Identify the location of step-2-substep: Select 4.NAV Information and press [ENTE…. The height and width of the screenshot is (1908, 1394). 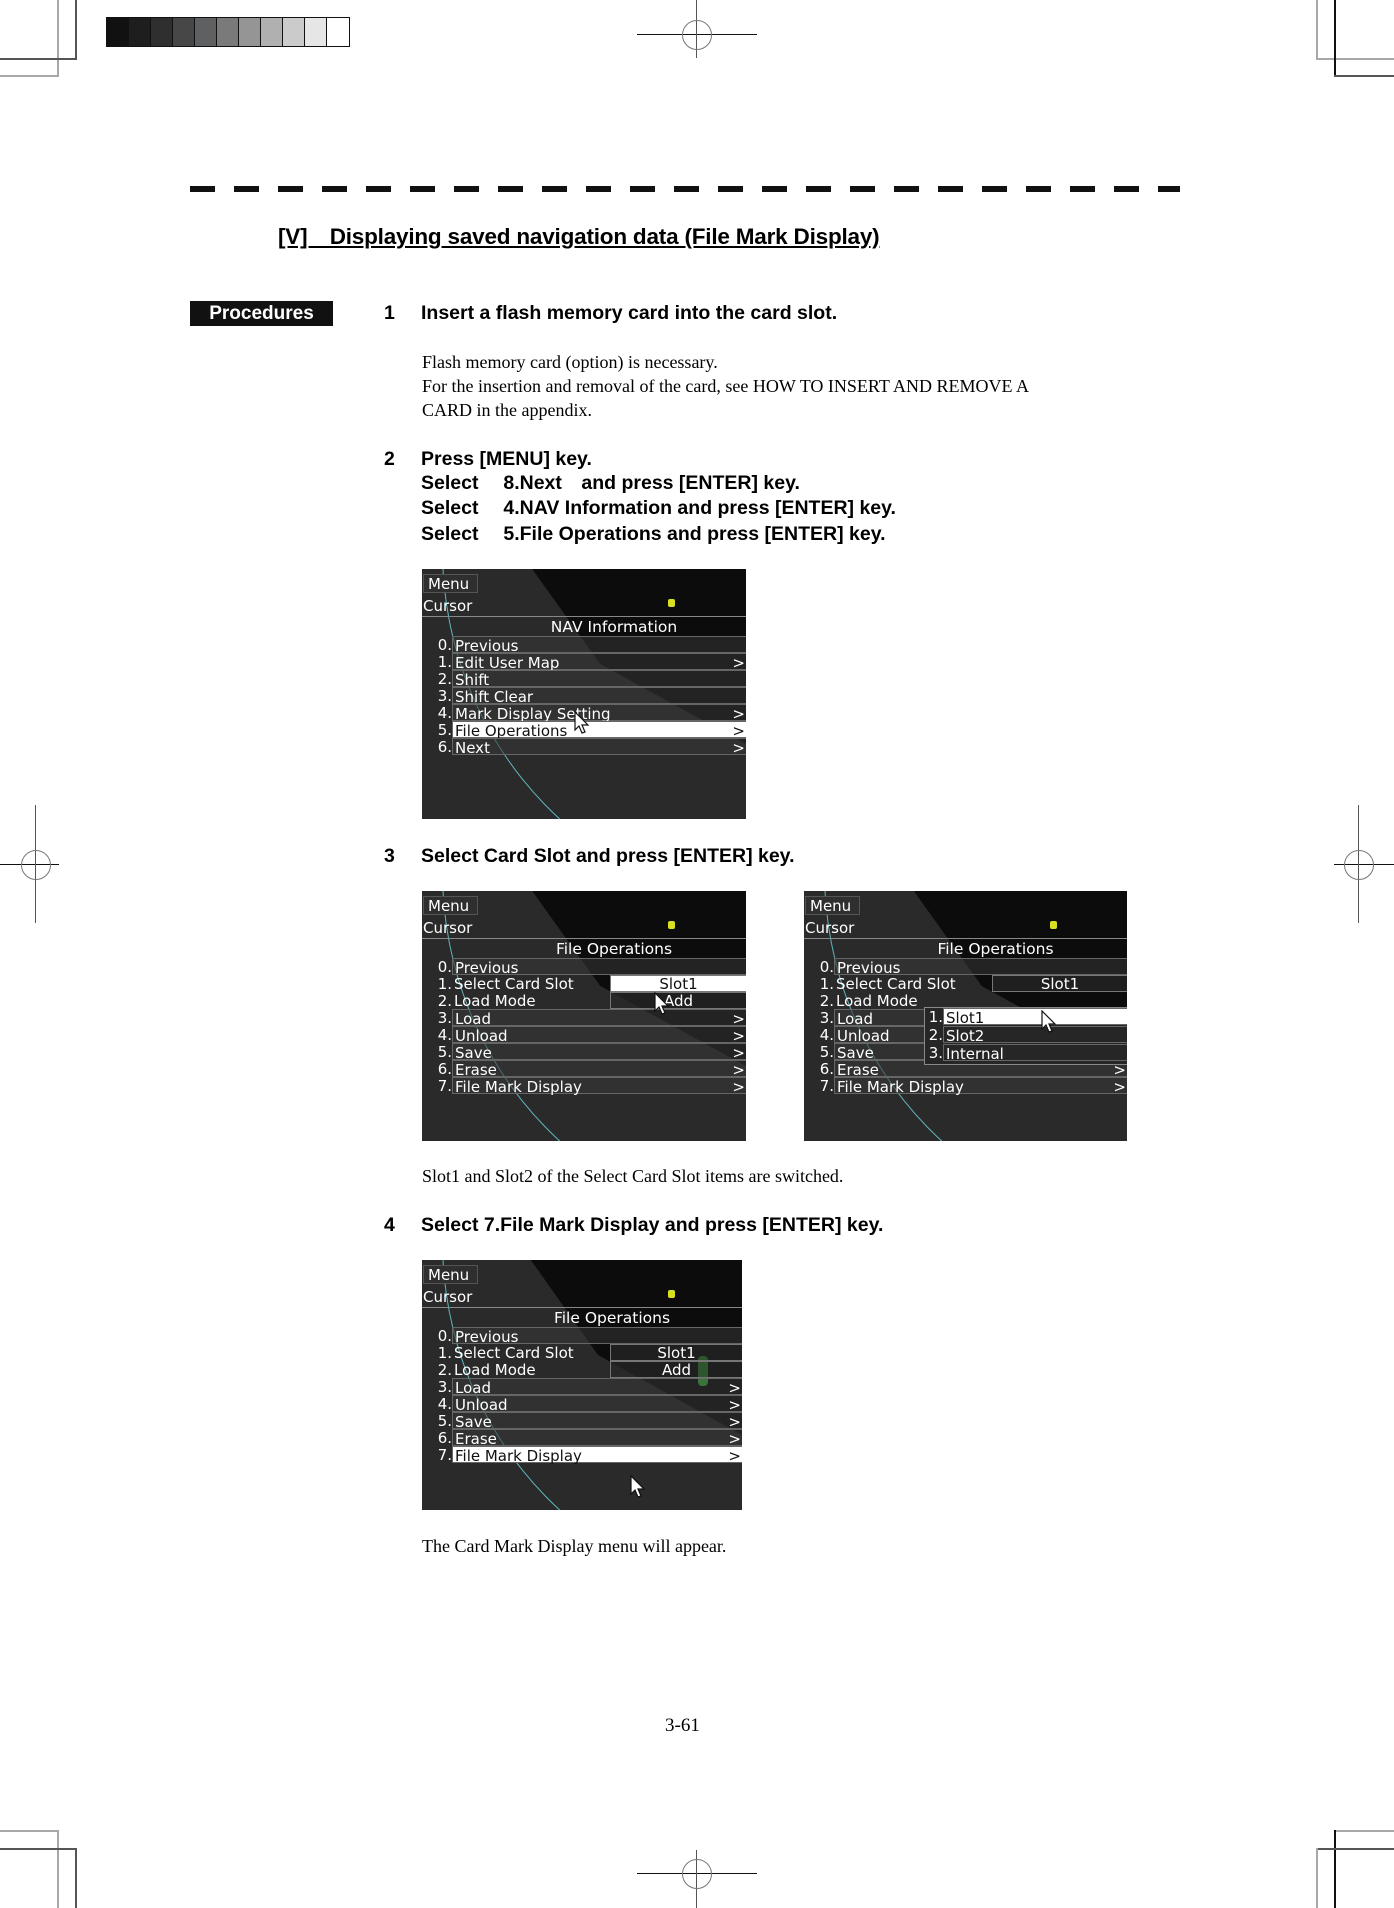
(658, 508).